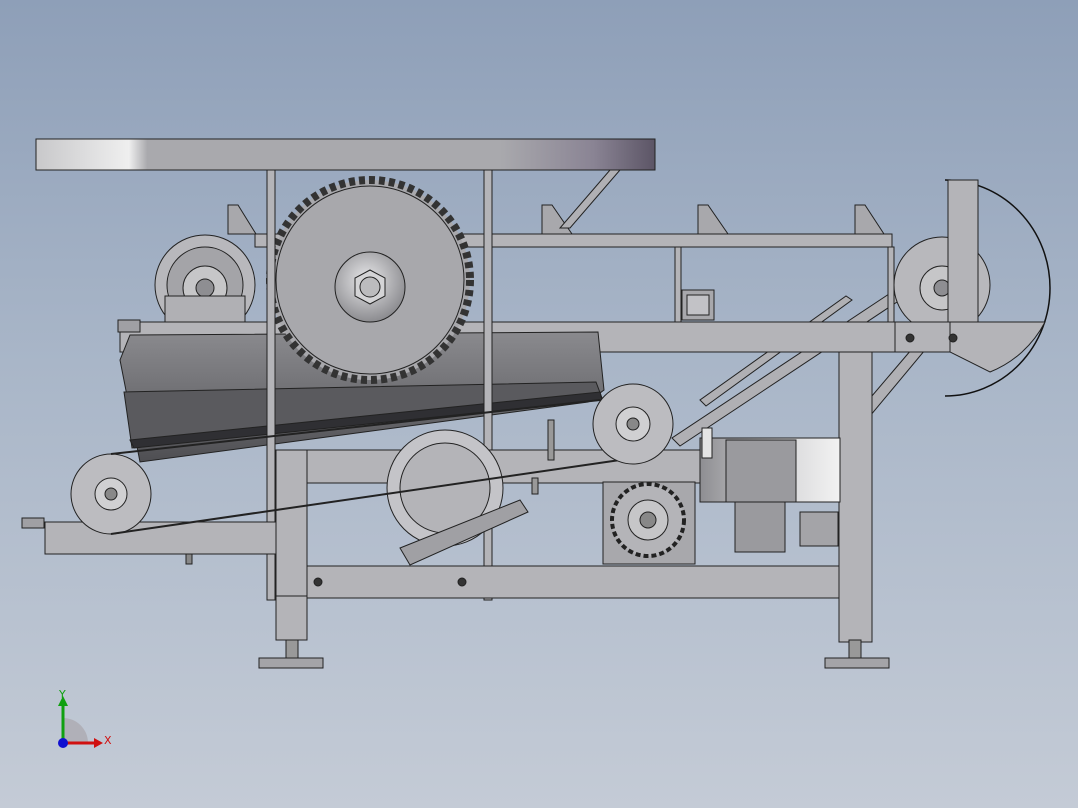 This screenshot has height=808, width=1078. Describe the element at coordinates (488, 385) in the screenshot. I see `front-post-right` at that location.